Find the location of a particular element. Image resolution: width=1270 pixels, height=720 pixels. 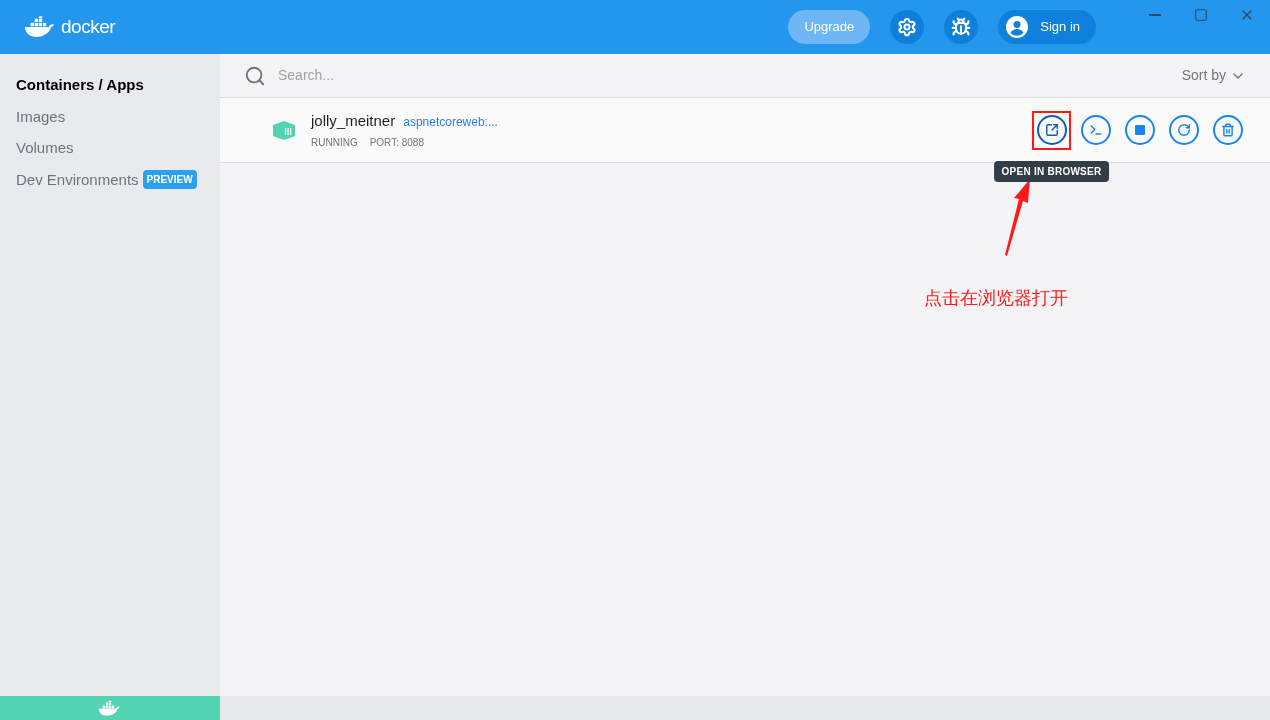

stop-button is located at coordinates (1139, 130).